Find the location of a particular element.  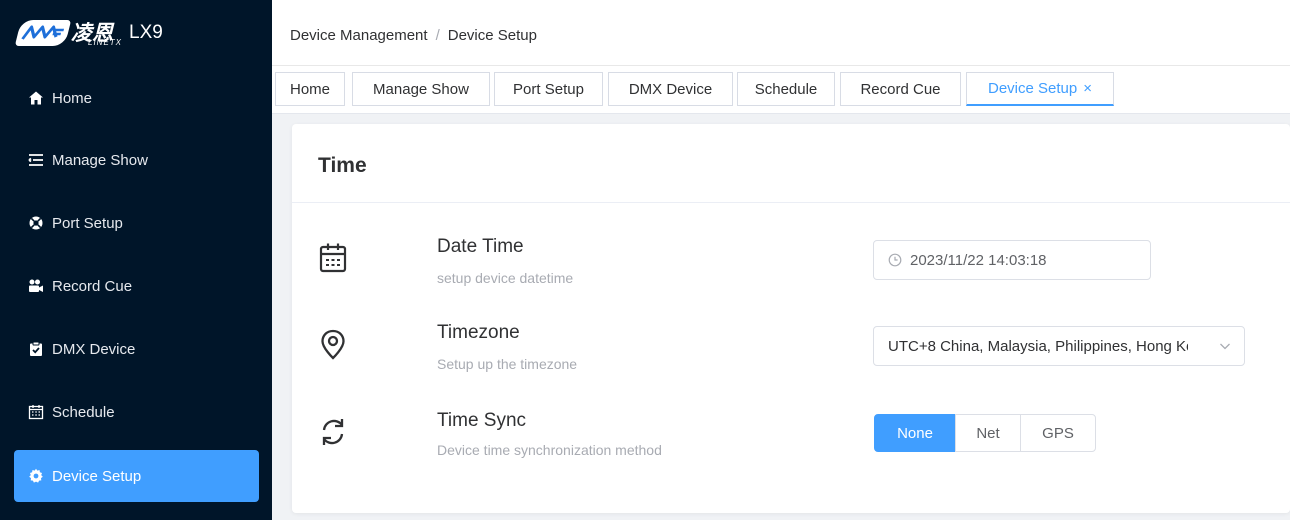

option-label: Net is located at coordinates (988, 433).